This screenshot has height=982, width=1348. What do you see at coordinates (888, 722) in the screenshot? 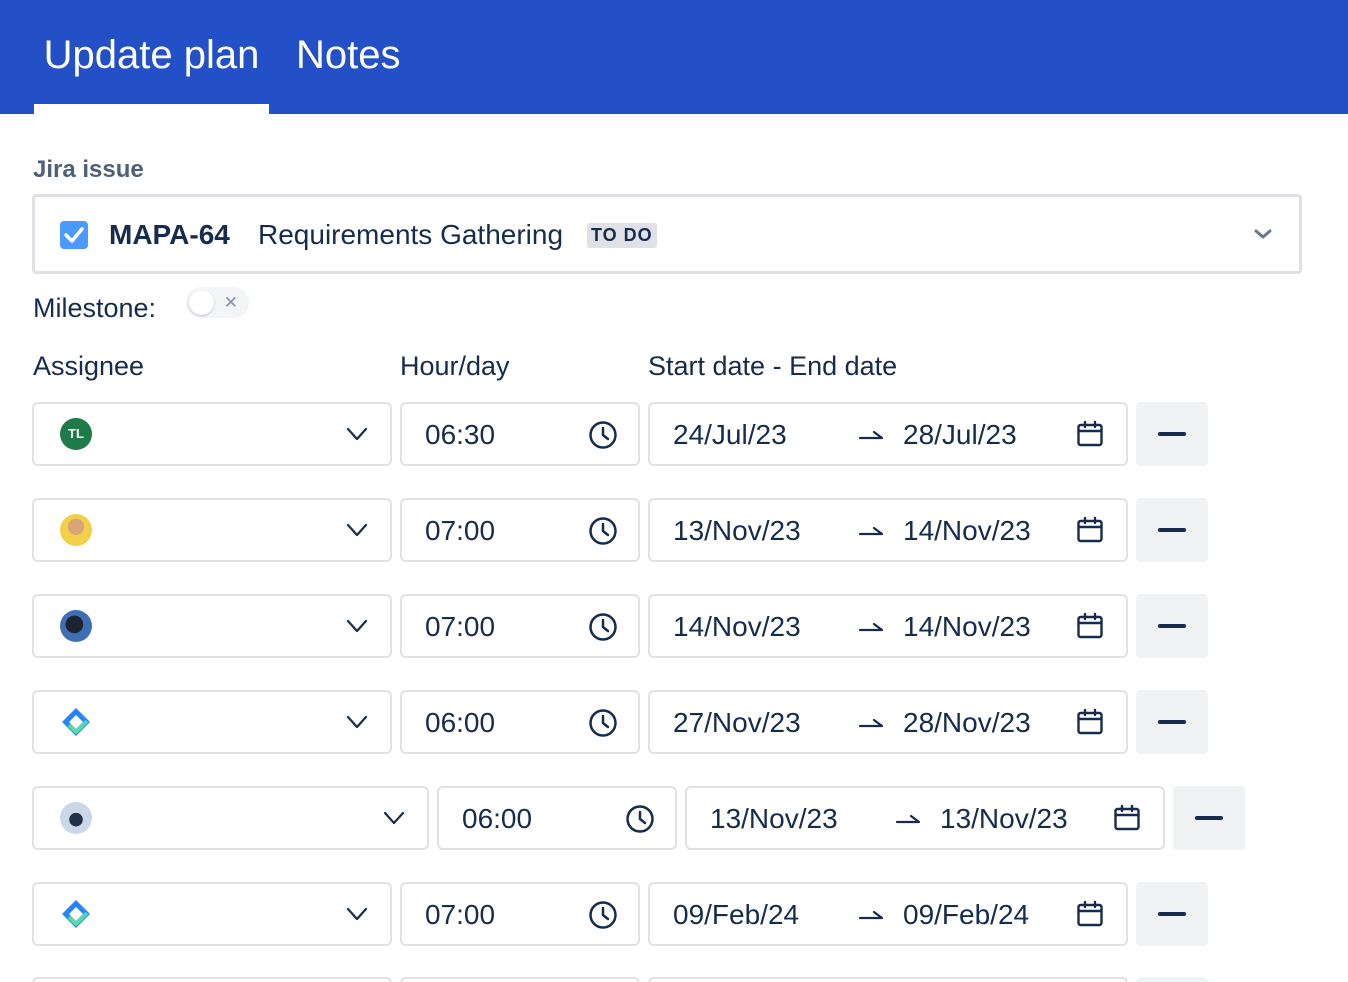
I see `date-range-picker: 27/Nov/23 28/Nov/23` at bounding box center [888, 722].